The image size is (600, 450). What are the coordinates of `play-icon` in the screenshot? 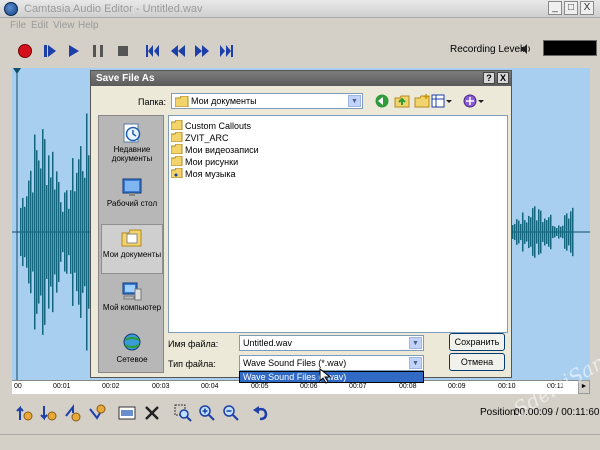 It's located at (74, 51).